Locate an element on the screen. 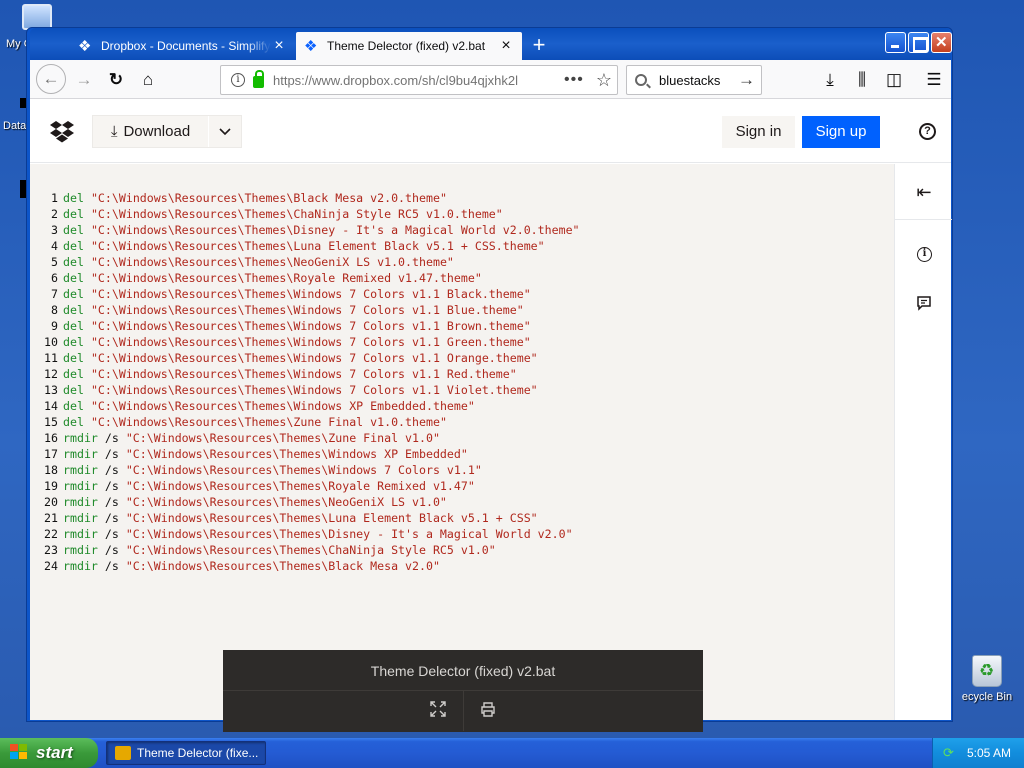 The image size is (1024, 768). tab-title: Dropbox - Documents - Simplify your is located at coordinates (186, 46).